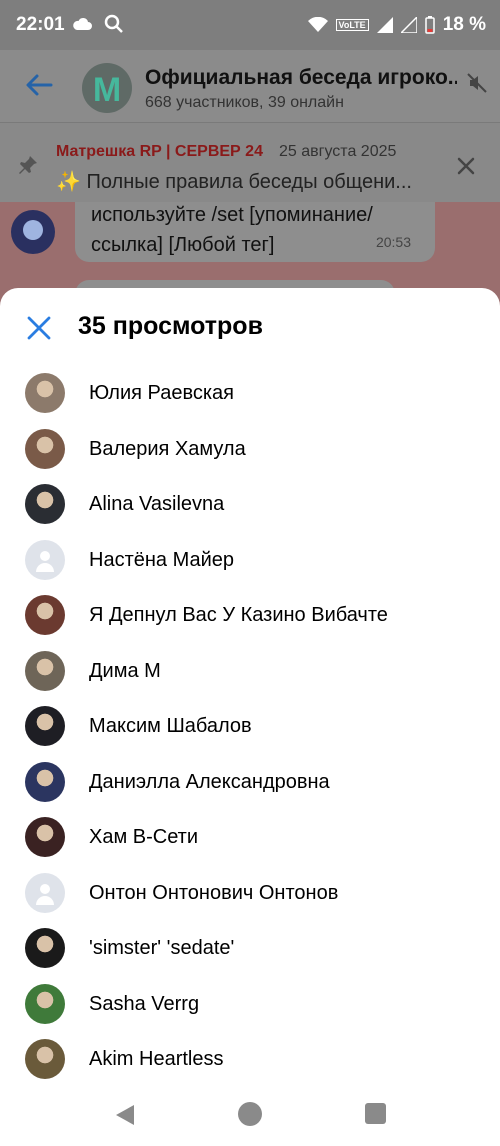 The width and height of the screenshot is (500, 1146). I want to click on viewer-row: Настёна Майер, so click(250, 560).